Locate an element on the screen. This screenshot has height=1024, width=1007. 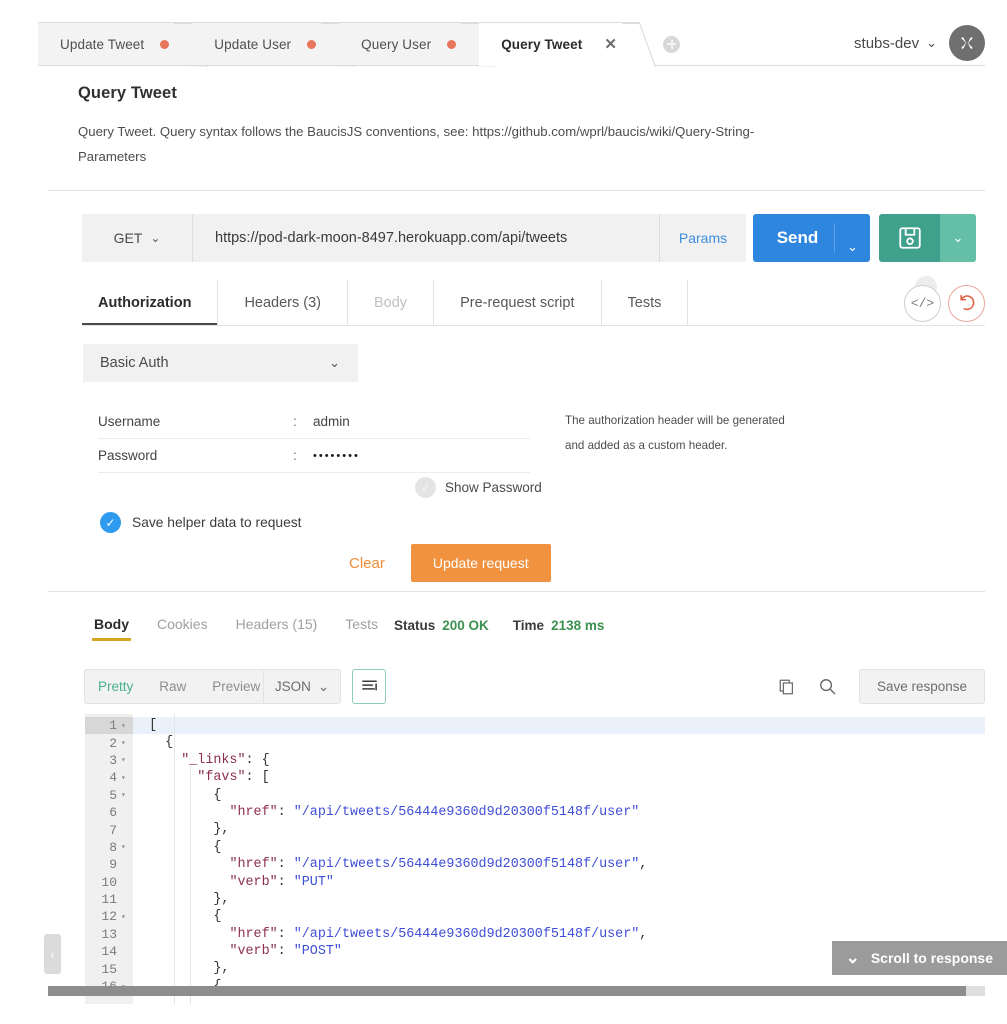
code-token-pun: : { is located at coordinates (257, 760).